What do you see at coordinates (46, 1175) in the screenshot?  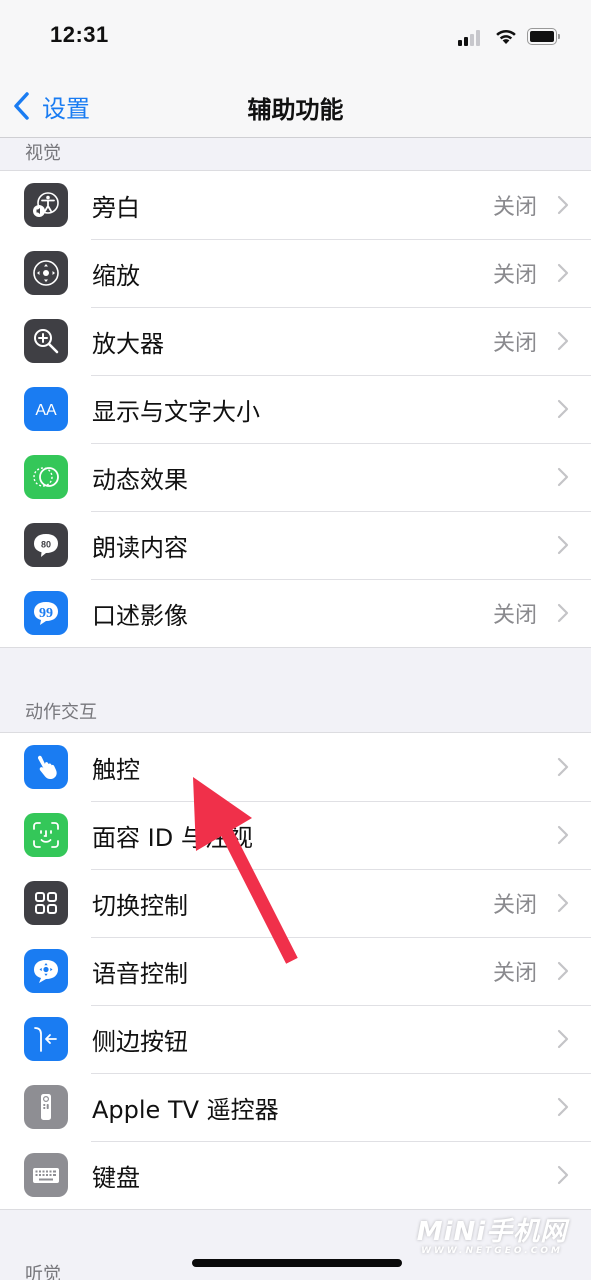 I see `keyboard-icon` at bounding box center [46, 1175].